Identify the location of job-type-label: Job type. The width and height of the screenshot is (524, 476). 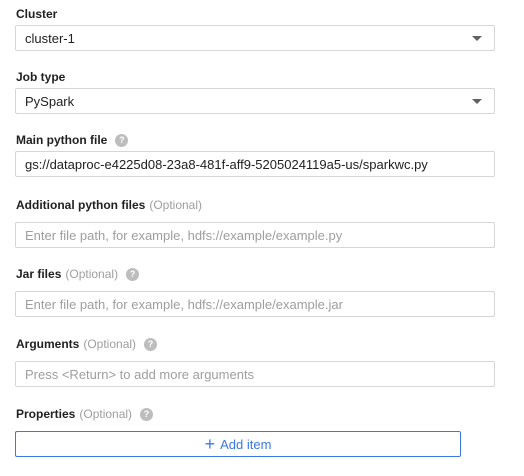
(41, 77).